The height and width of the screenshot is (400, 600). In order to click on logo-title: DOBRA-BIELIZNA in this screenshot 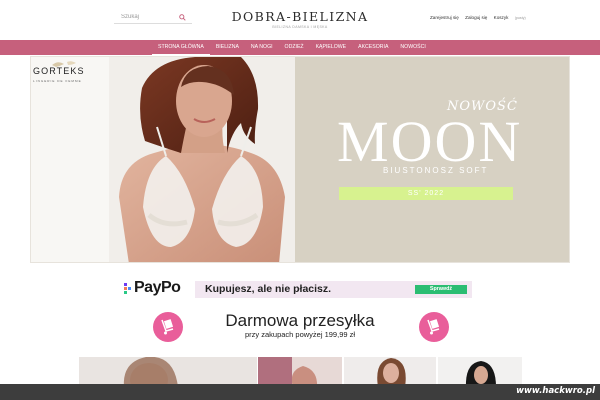, I will do `click(300, 16)`.